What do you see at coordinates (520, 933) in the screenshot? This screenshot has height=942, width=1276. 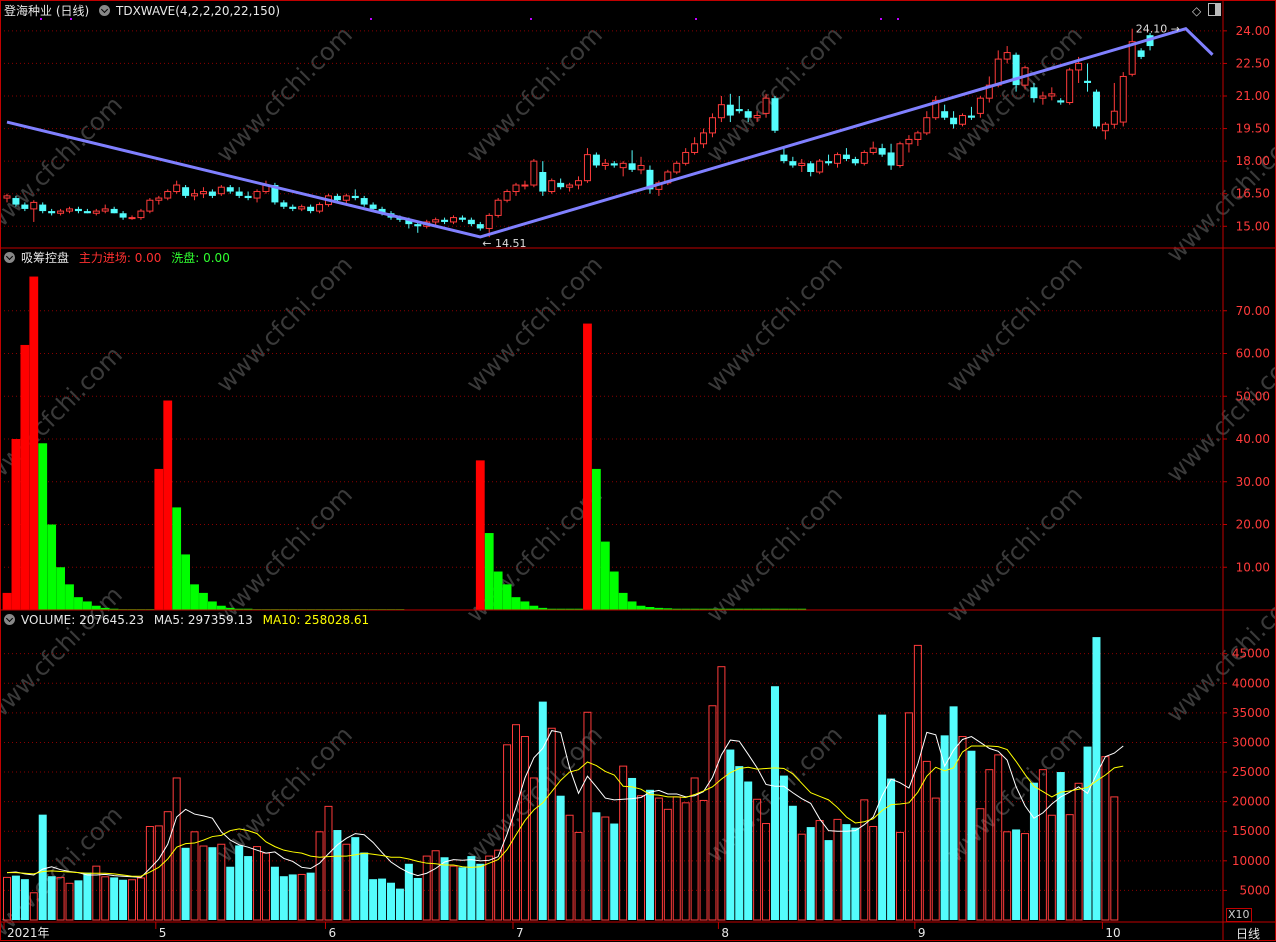 I see `x-month-label: 7` at bounding box center [520, 933].